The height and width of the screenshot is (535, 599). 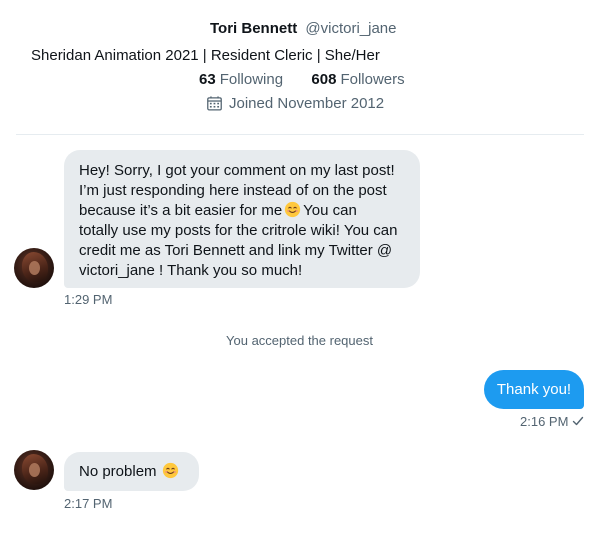 I want to click on followers-label: Followers, so click(x=372, y=79).